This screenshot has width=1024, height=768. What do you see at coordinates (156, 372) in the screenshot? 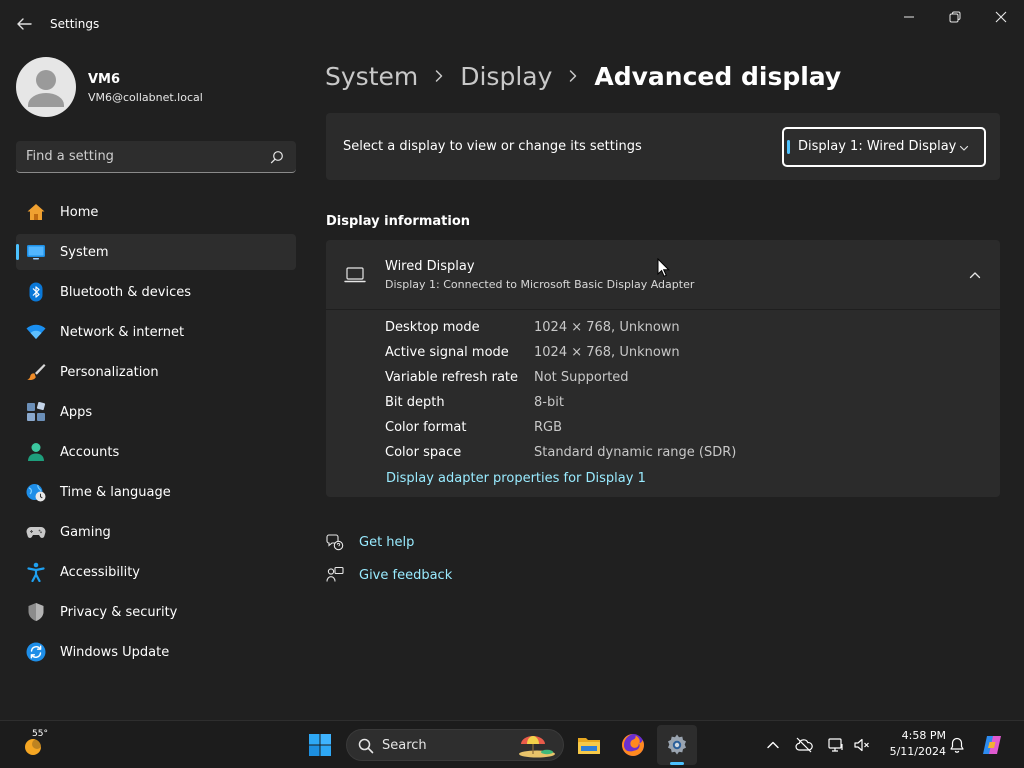
I see `sidebar-item-personalization: Personalization` at bounding box center [156, 372].